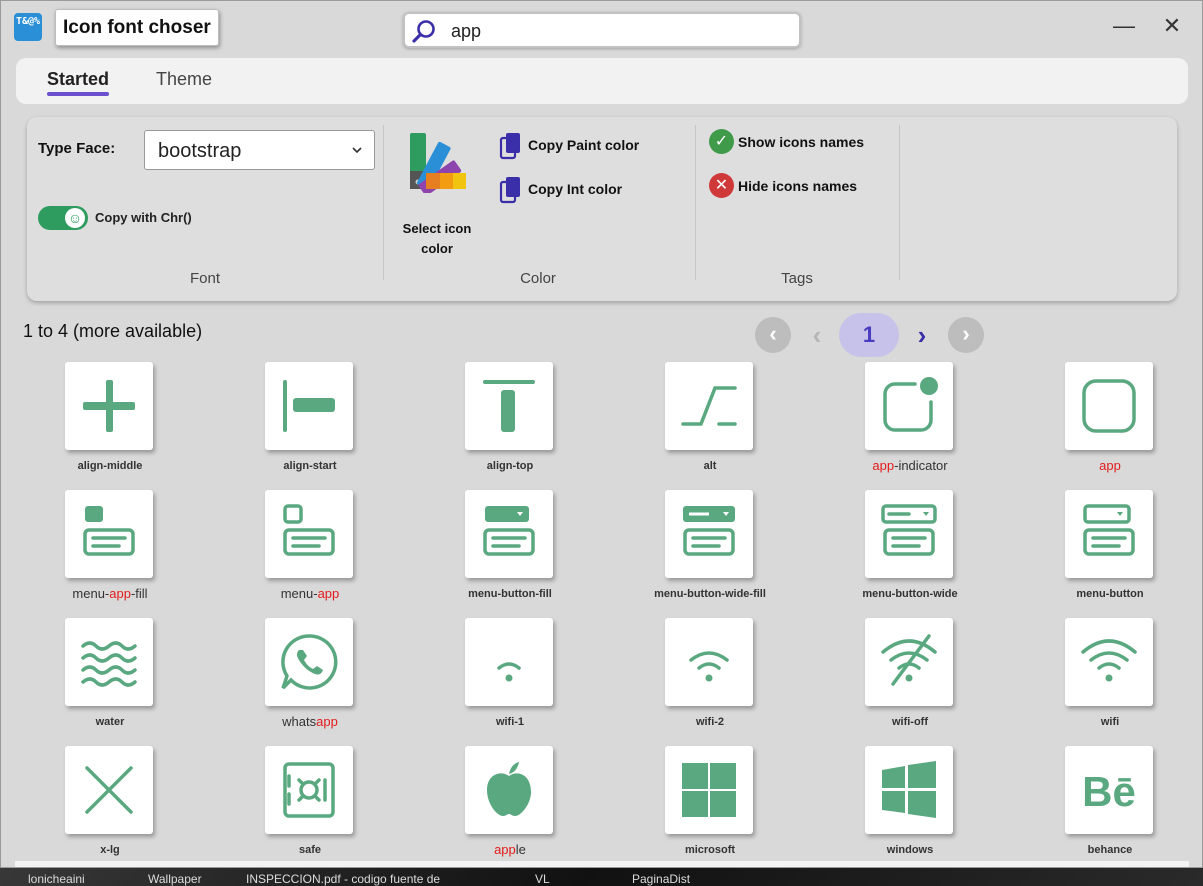 Image resolution: width=1203 pixels, height=886 pixels. I want to click on whatsapp-icon, so click(309, 662).